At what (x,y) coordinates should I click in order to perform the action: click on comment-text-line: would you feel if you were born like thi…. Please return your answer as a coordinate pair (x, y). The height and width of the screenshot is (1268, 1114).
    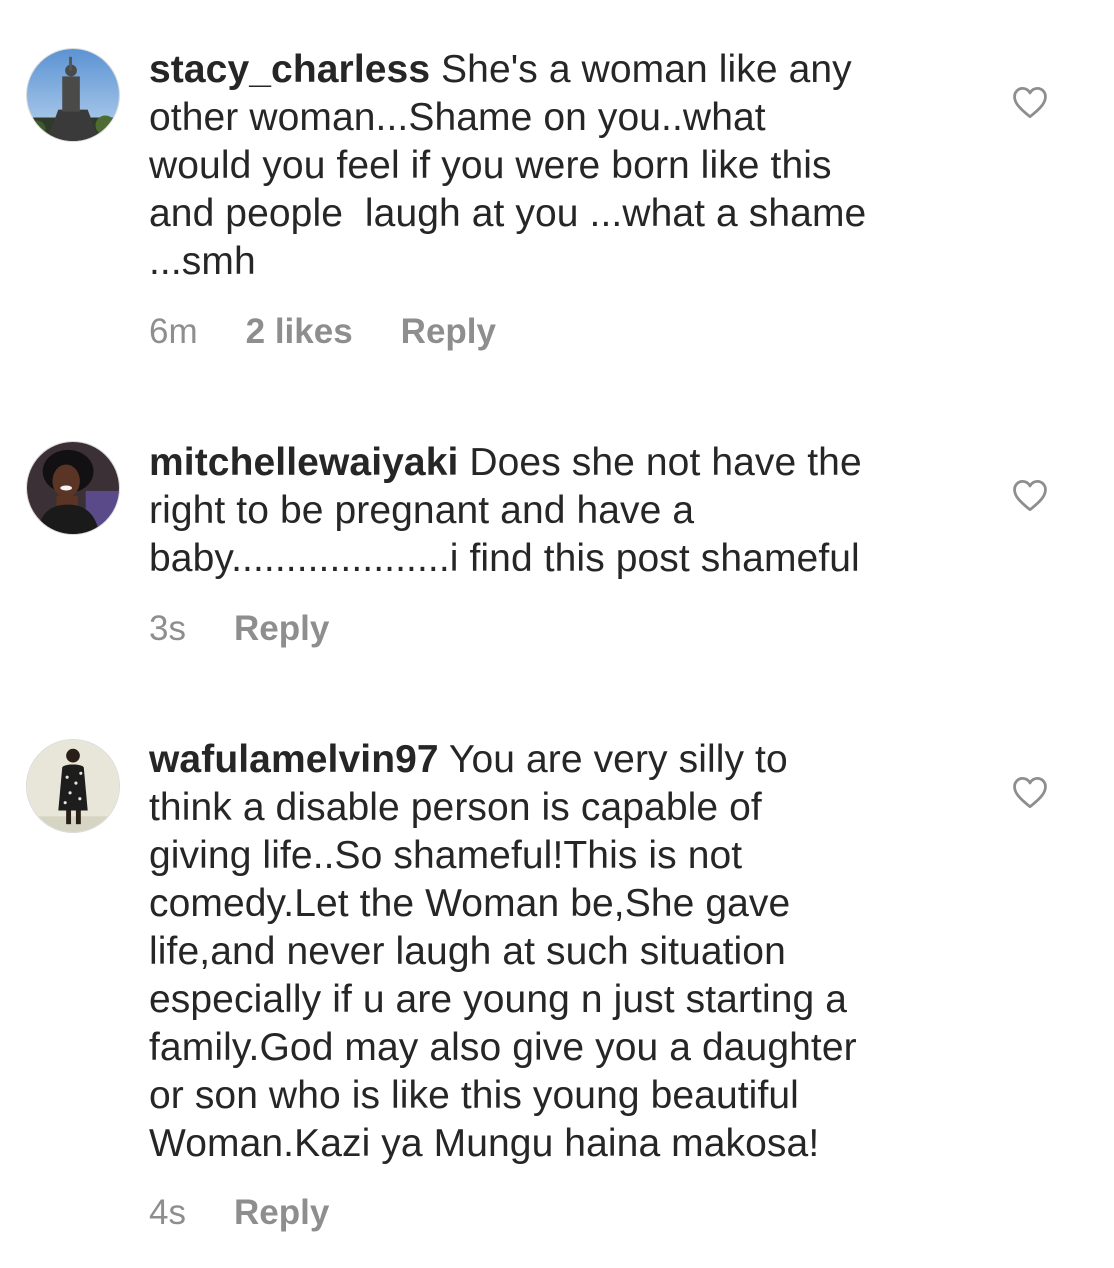
    Looking at the image, I should click on (490, 165).